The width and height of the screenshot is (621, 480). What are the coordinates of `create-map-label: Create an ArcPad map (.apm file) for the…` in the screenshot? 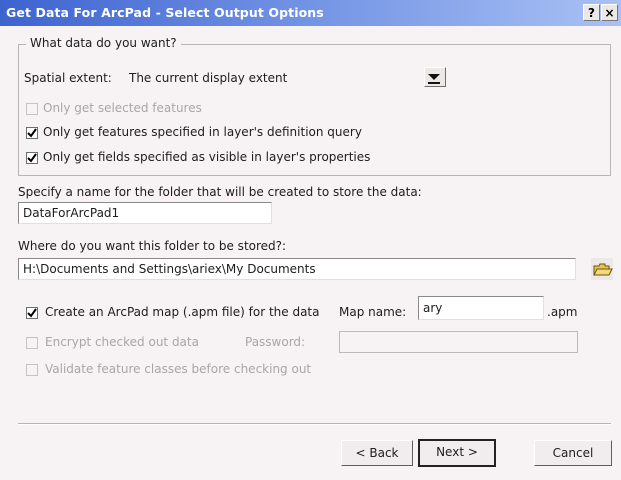 It's located at (182, 312).